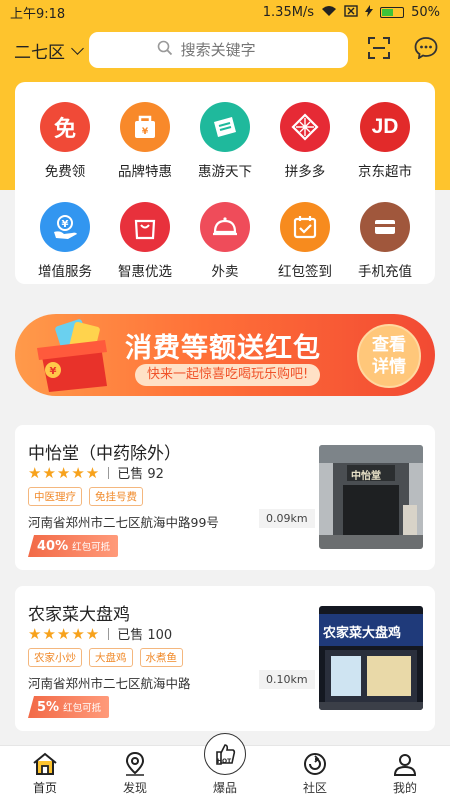 The image size is (450, 800). What do you see at coordinates (109, 683) in the screenshot?
I see `shop-address: 河南省郑州市二七区航海中路` at bounding box center [109, 683].